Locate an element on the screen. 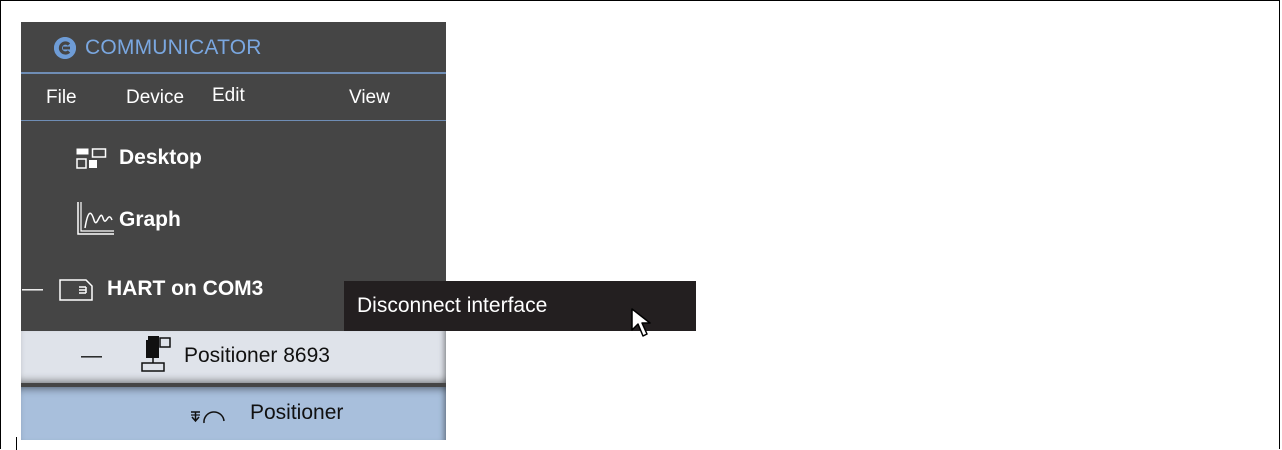 The height and width of the screenshot is (450, 1282). tree-label-hart: HART on COM3 is located at coordinates (185, 288).